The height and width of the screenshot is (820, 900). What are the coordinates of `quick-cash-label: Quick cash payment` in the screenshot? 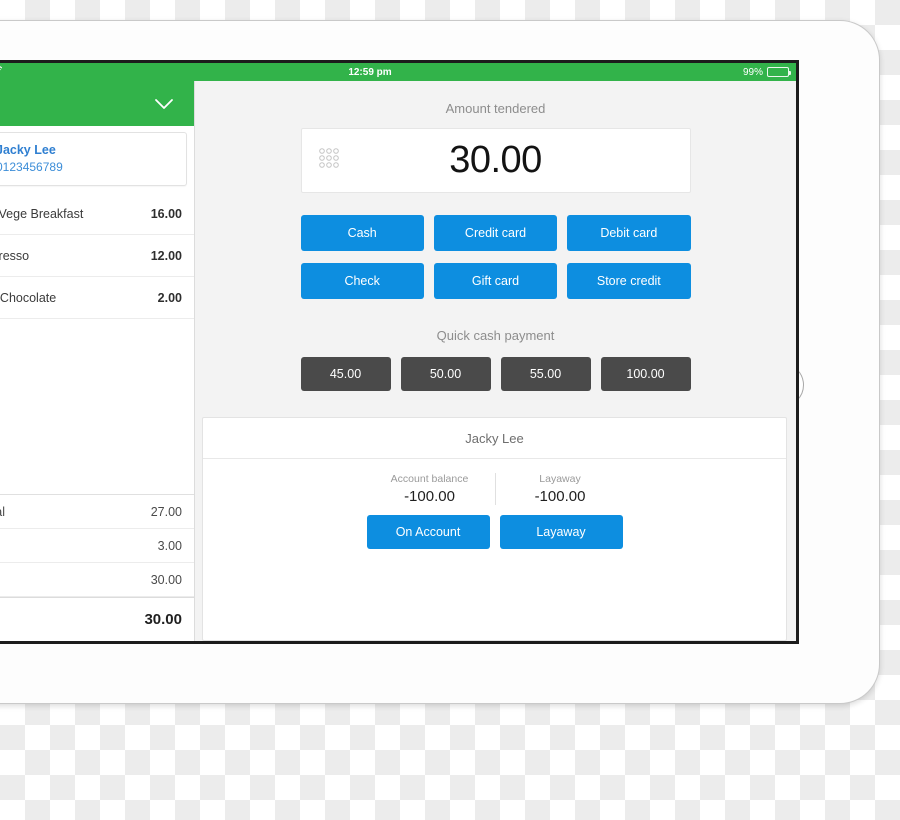 It's located at (495, 335).